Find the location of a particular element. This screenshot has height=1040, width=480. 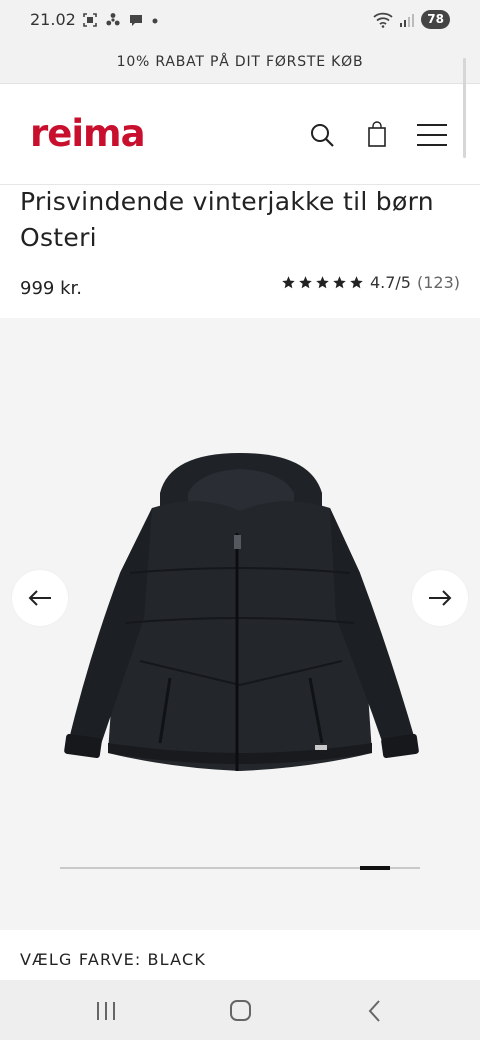

arrow-left-icon is located at coordinates (39, 598).